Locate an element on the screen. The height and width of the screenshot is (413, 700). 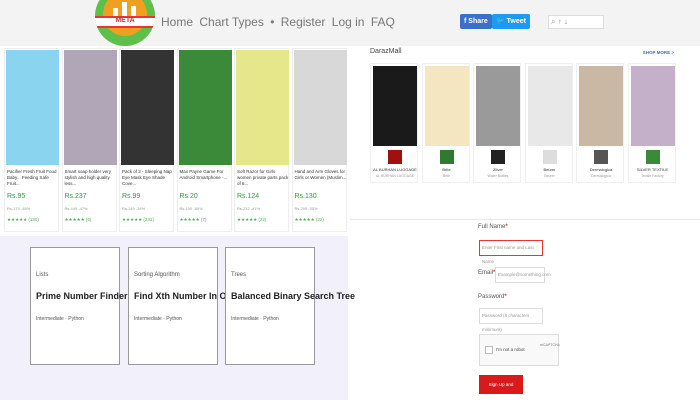
twitter-tweet-button: 🐦 Tweet is located at coordinates (511, 21).